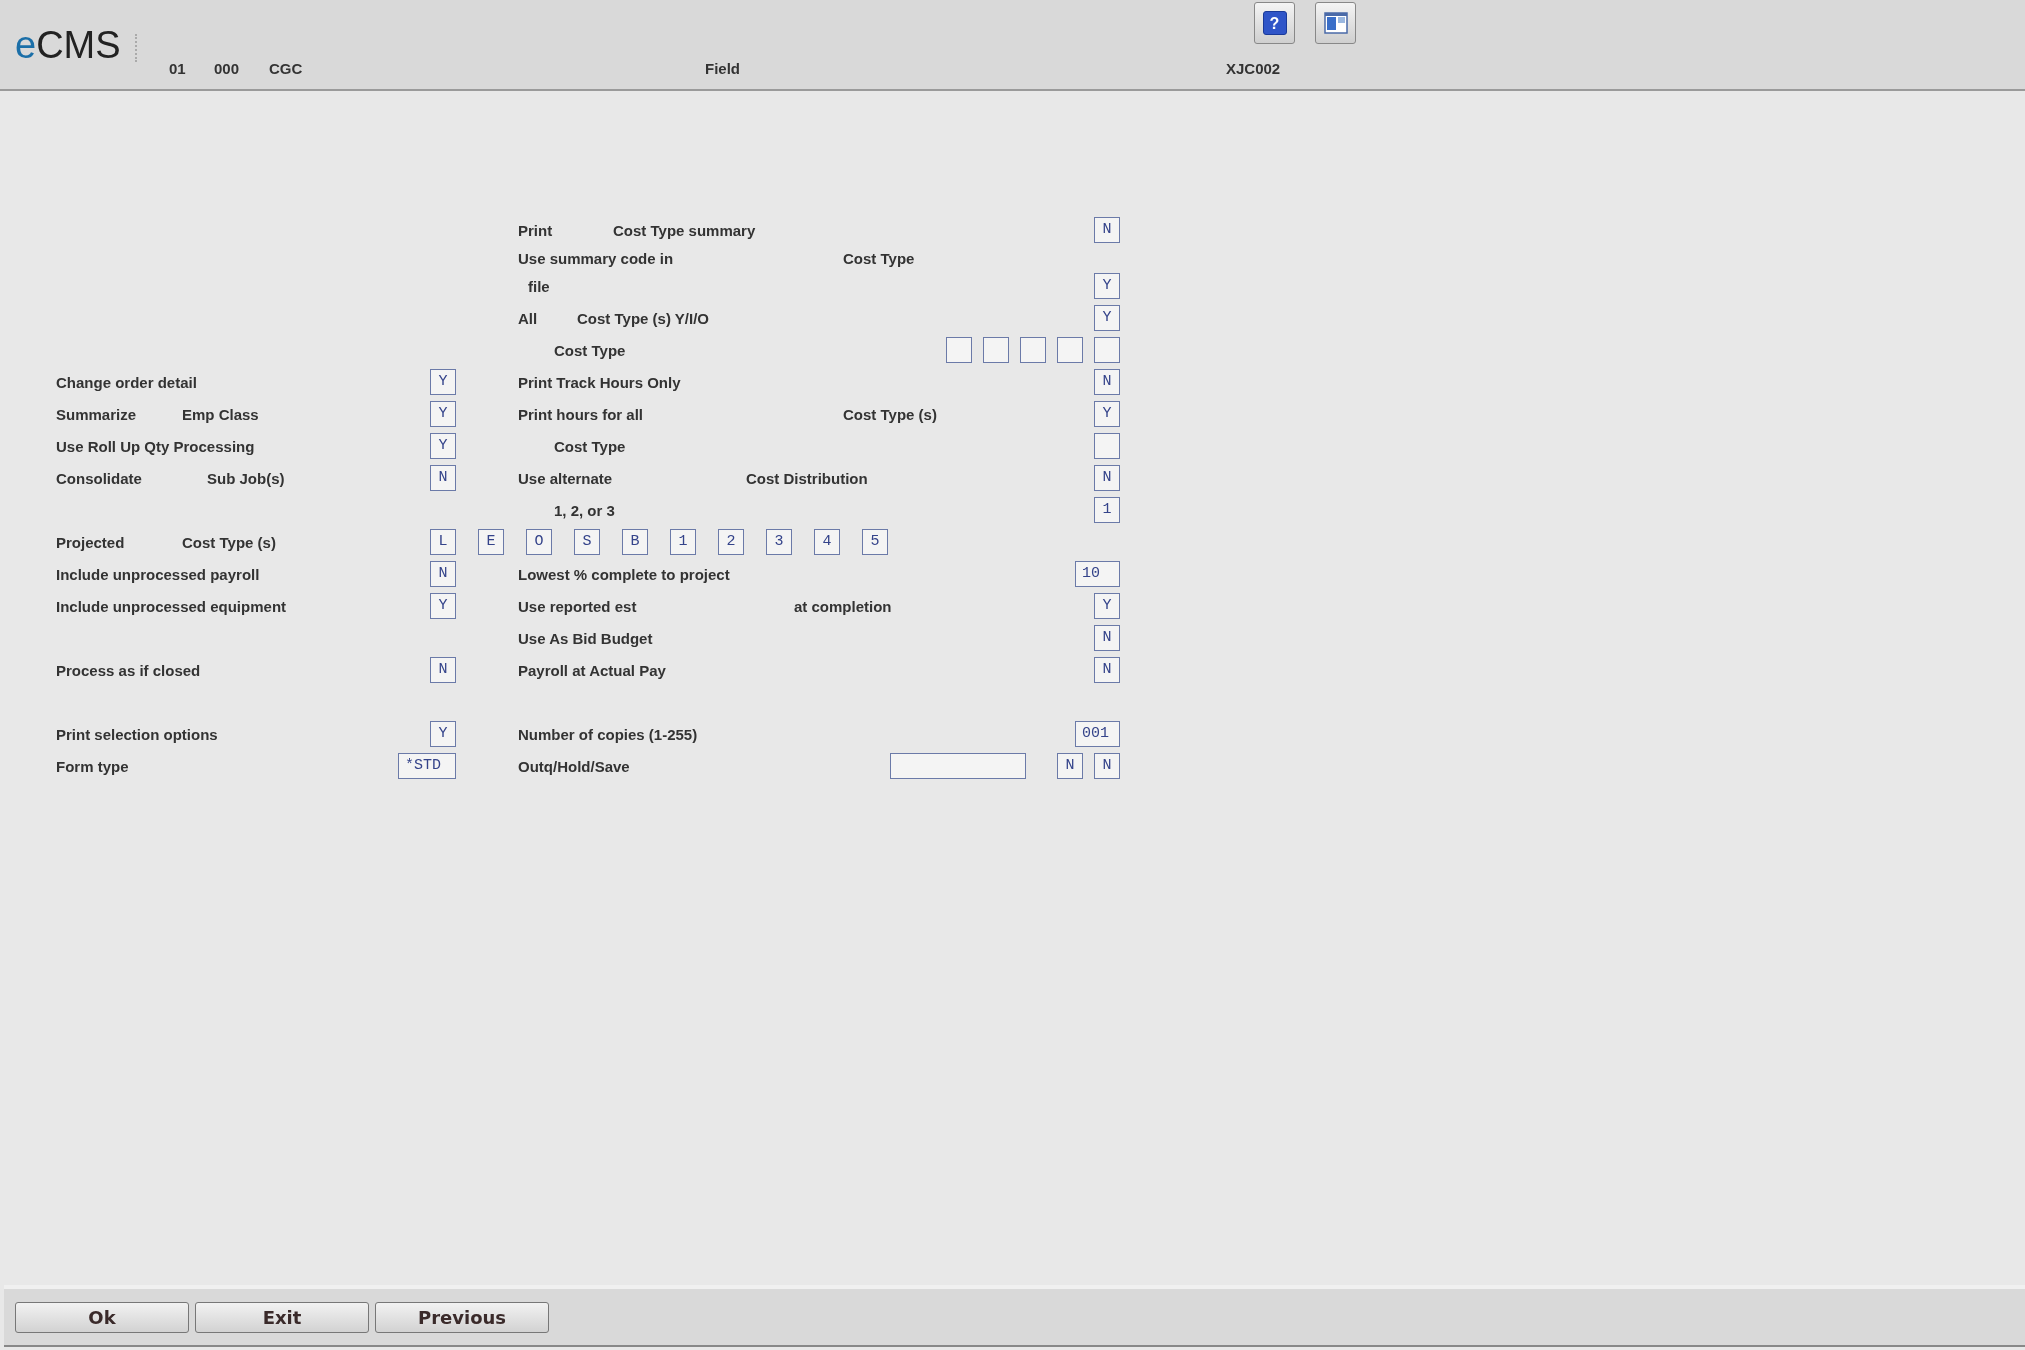  What do you see at coordinates (539, 287) in the screenshot?
I see `field-label: file` at bounding box center [539, 287].